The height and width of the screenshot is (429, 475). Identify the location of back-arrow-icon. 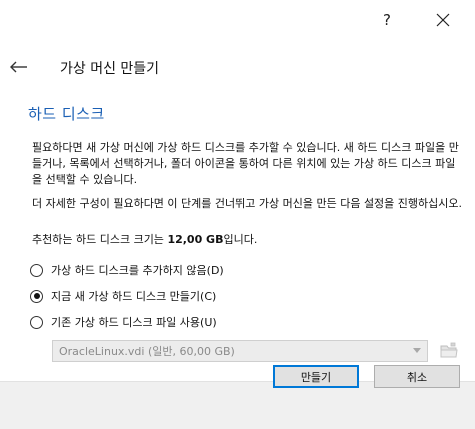
(18, 67).